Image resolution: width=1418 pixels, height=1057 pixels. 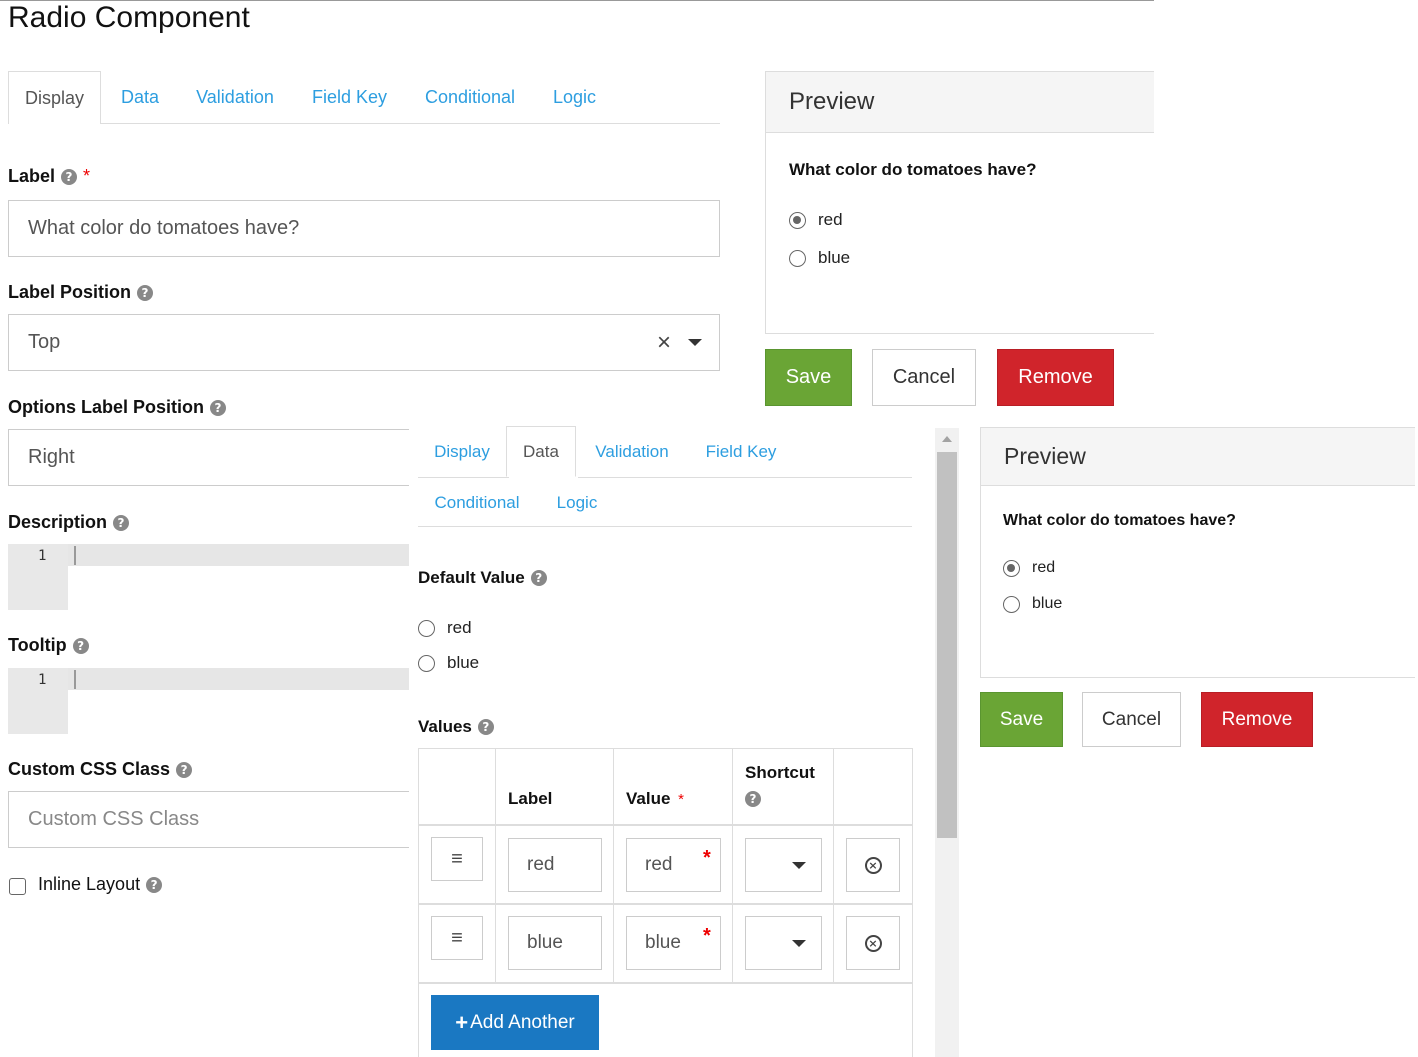 What do you see at coordinates (522, 1022) in the screenshot?
I see `add-another-label: Add Another` at bounding box center [522, 1022].